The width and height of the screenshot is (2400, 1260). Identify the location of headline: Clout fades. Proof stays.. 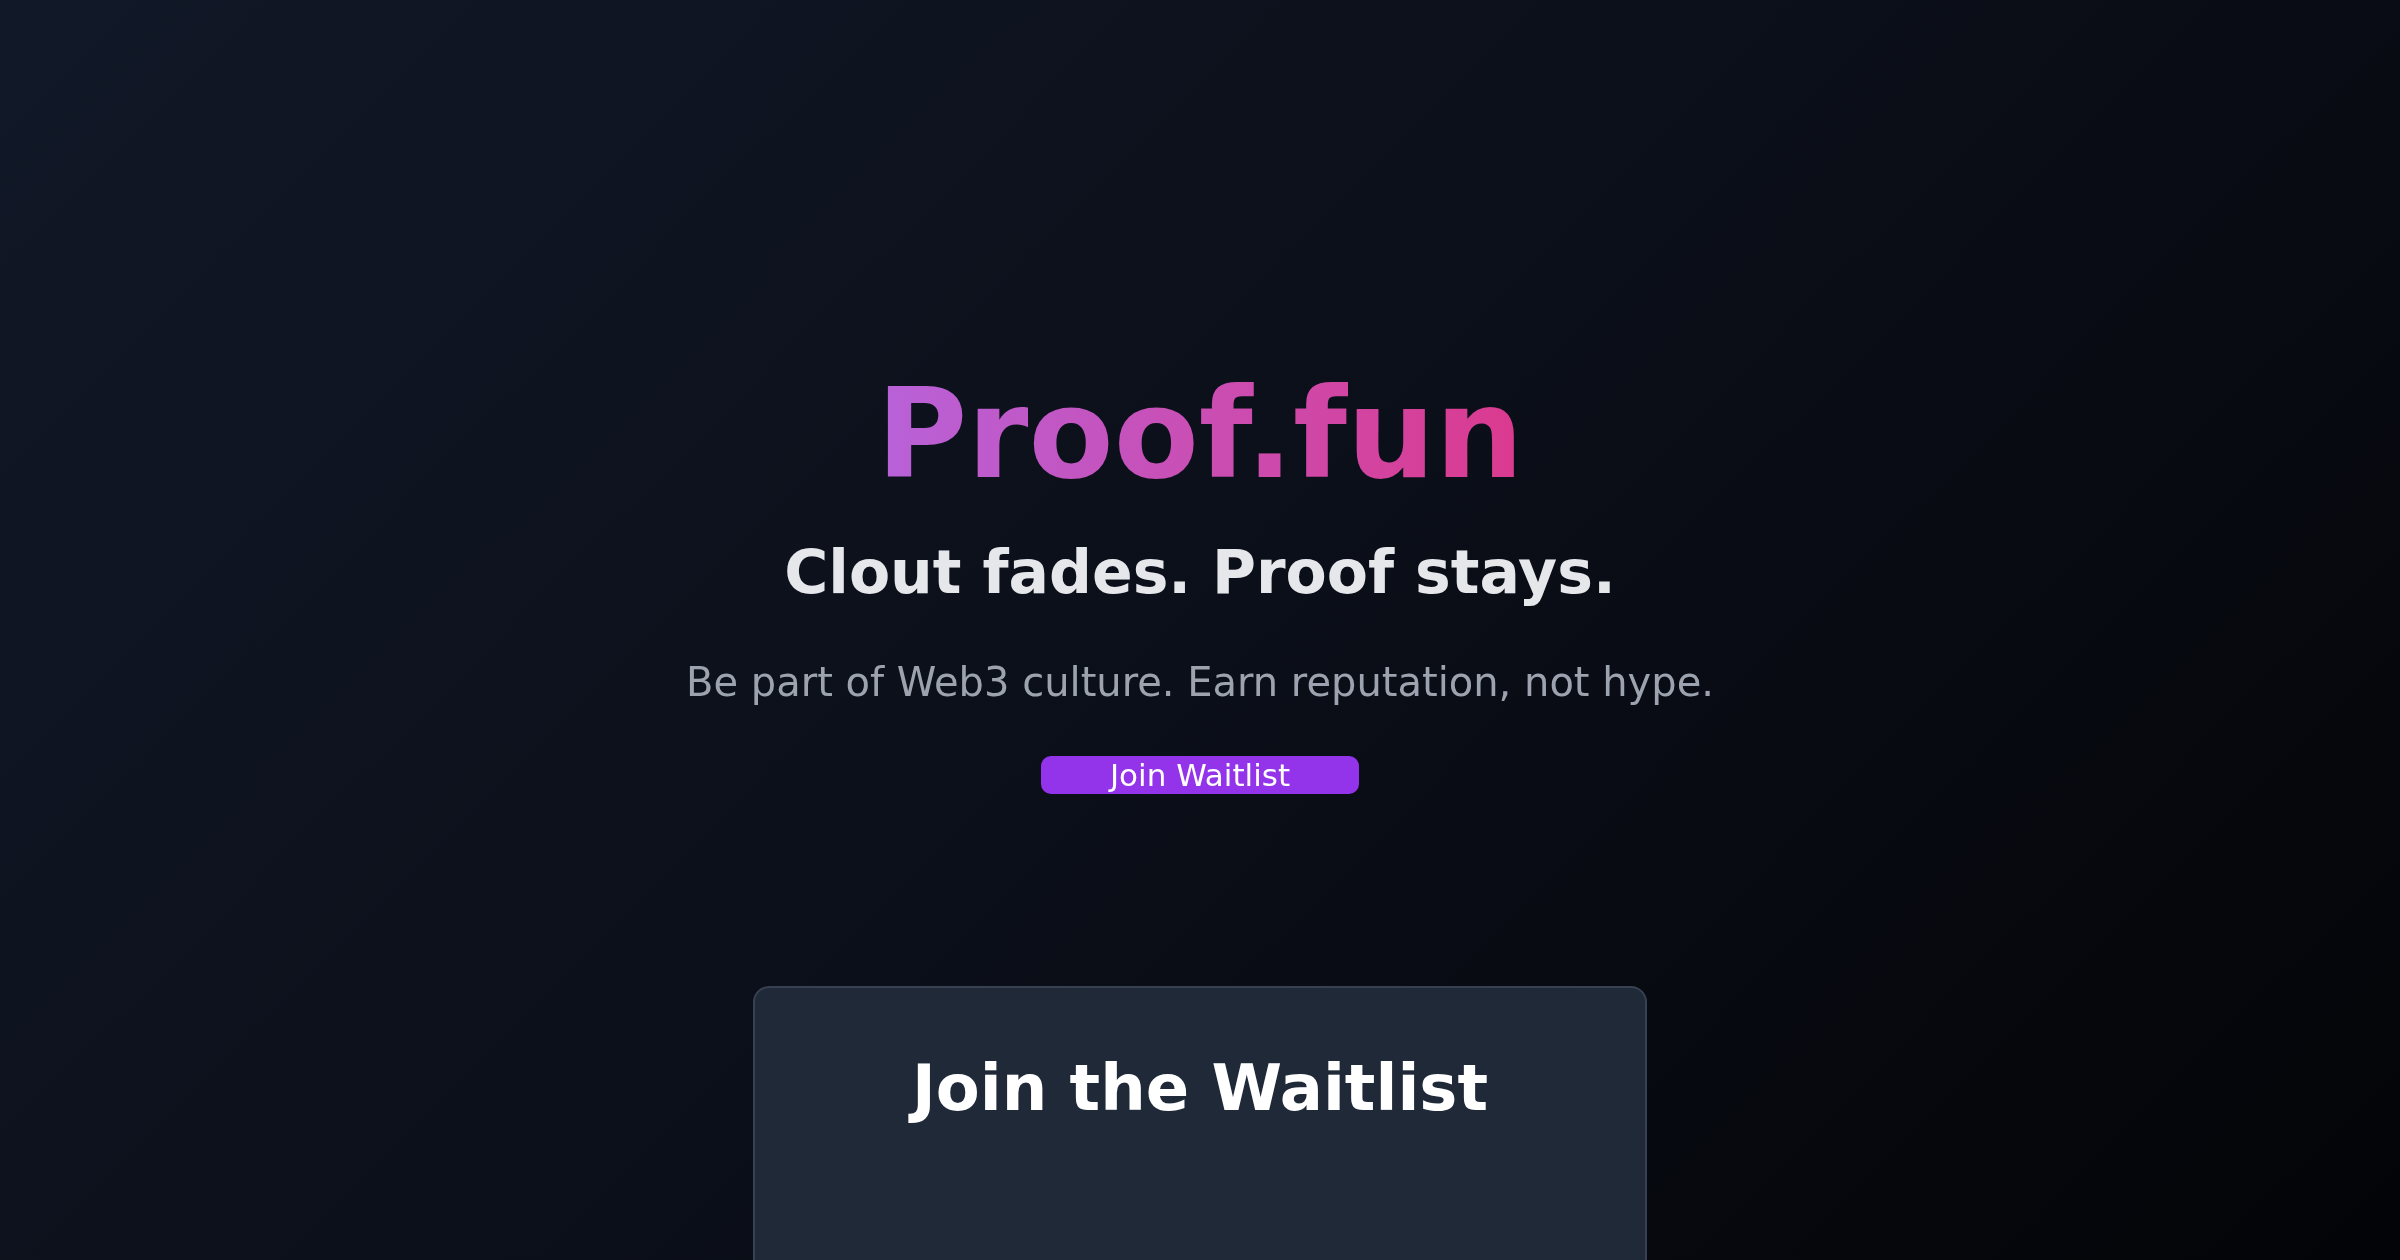
(1200, 572).